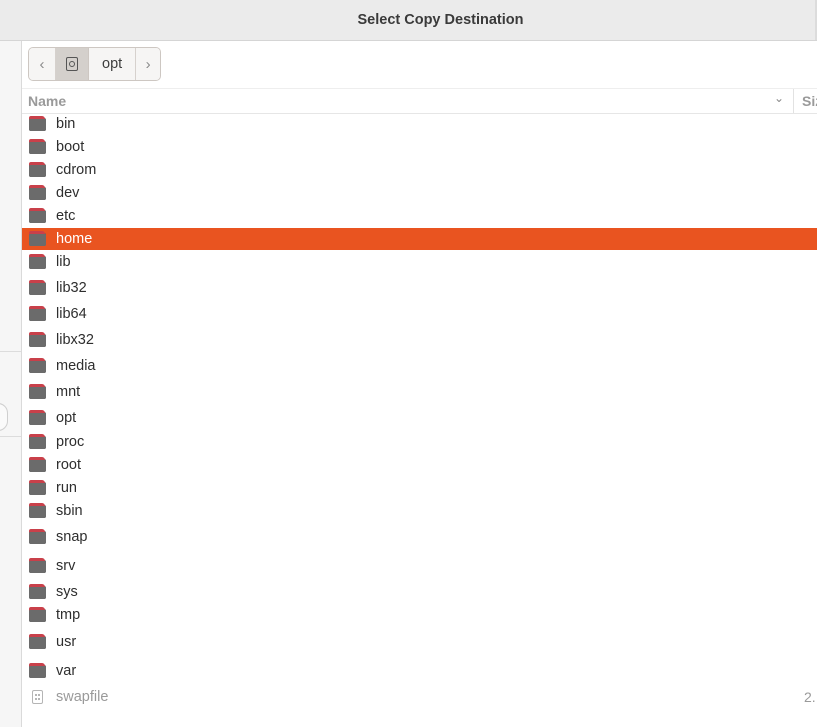 Image resolution: width=817 pixels, height=727 pixels. Describe the element at coordinates (419, 288) in the screenshot. I see `folder-row: lib32` at that location.